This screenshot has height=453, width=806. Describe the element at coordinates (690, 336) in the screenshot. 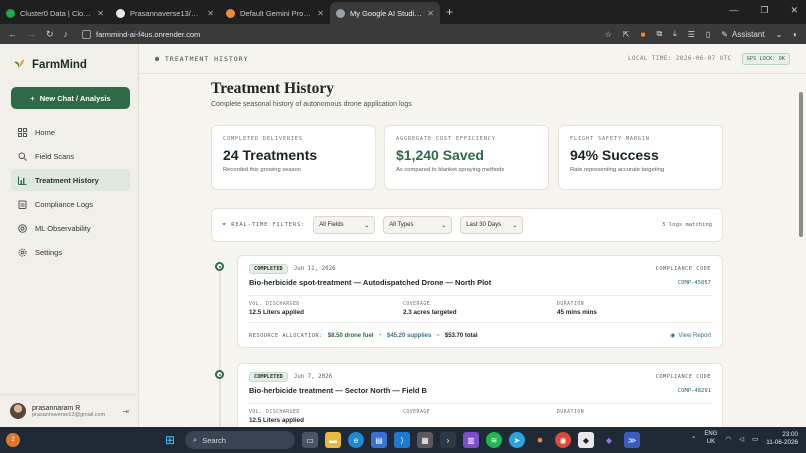

I see `view-report-link: ◉ View Report` at that location.